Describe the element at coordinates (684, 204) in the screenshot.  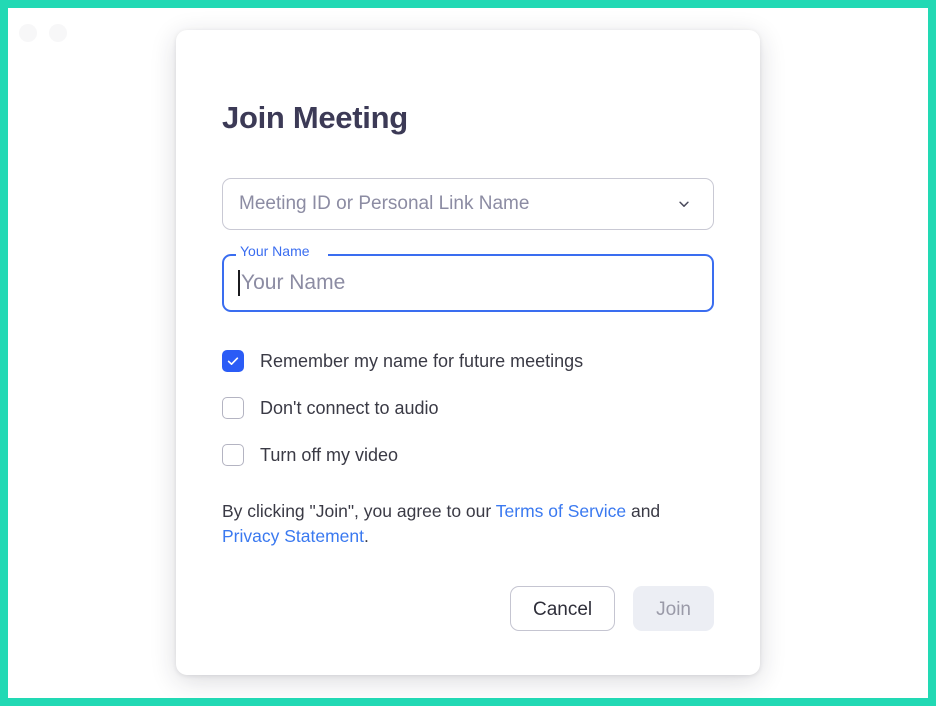
I see `chevron-down-icon` at that location.